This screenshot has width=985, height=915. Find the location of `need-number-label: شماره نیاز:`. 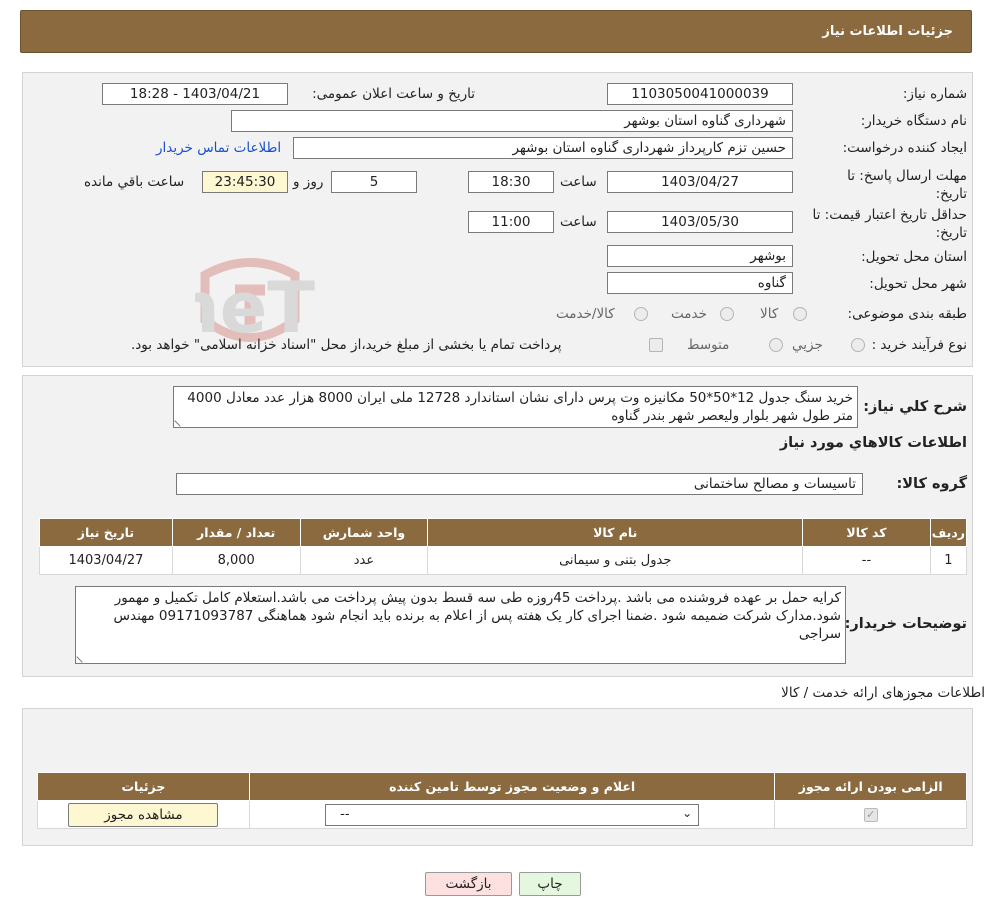

need-number-label: شماره نیاز: is located at coordinates (934, 94).